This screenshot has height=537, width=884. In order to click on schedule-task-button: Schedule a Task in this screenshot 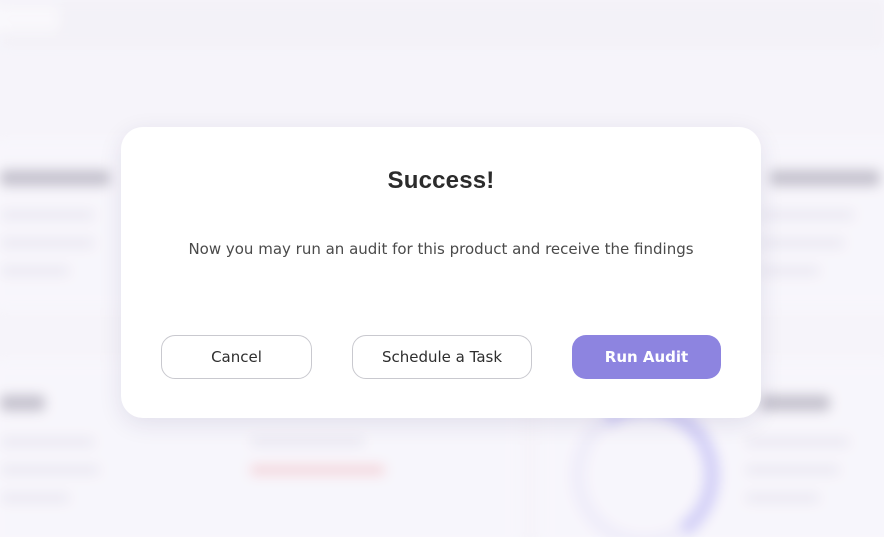, I will do `click(442, 357)`.